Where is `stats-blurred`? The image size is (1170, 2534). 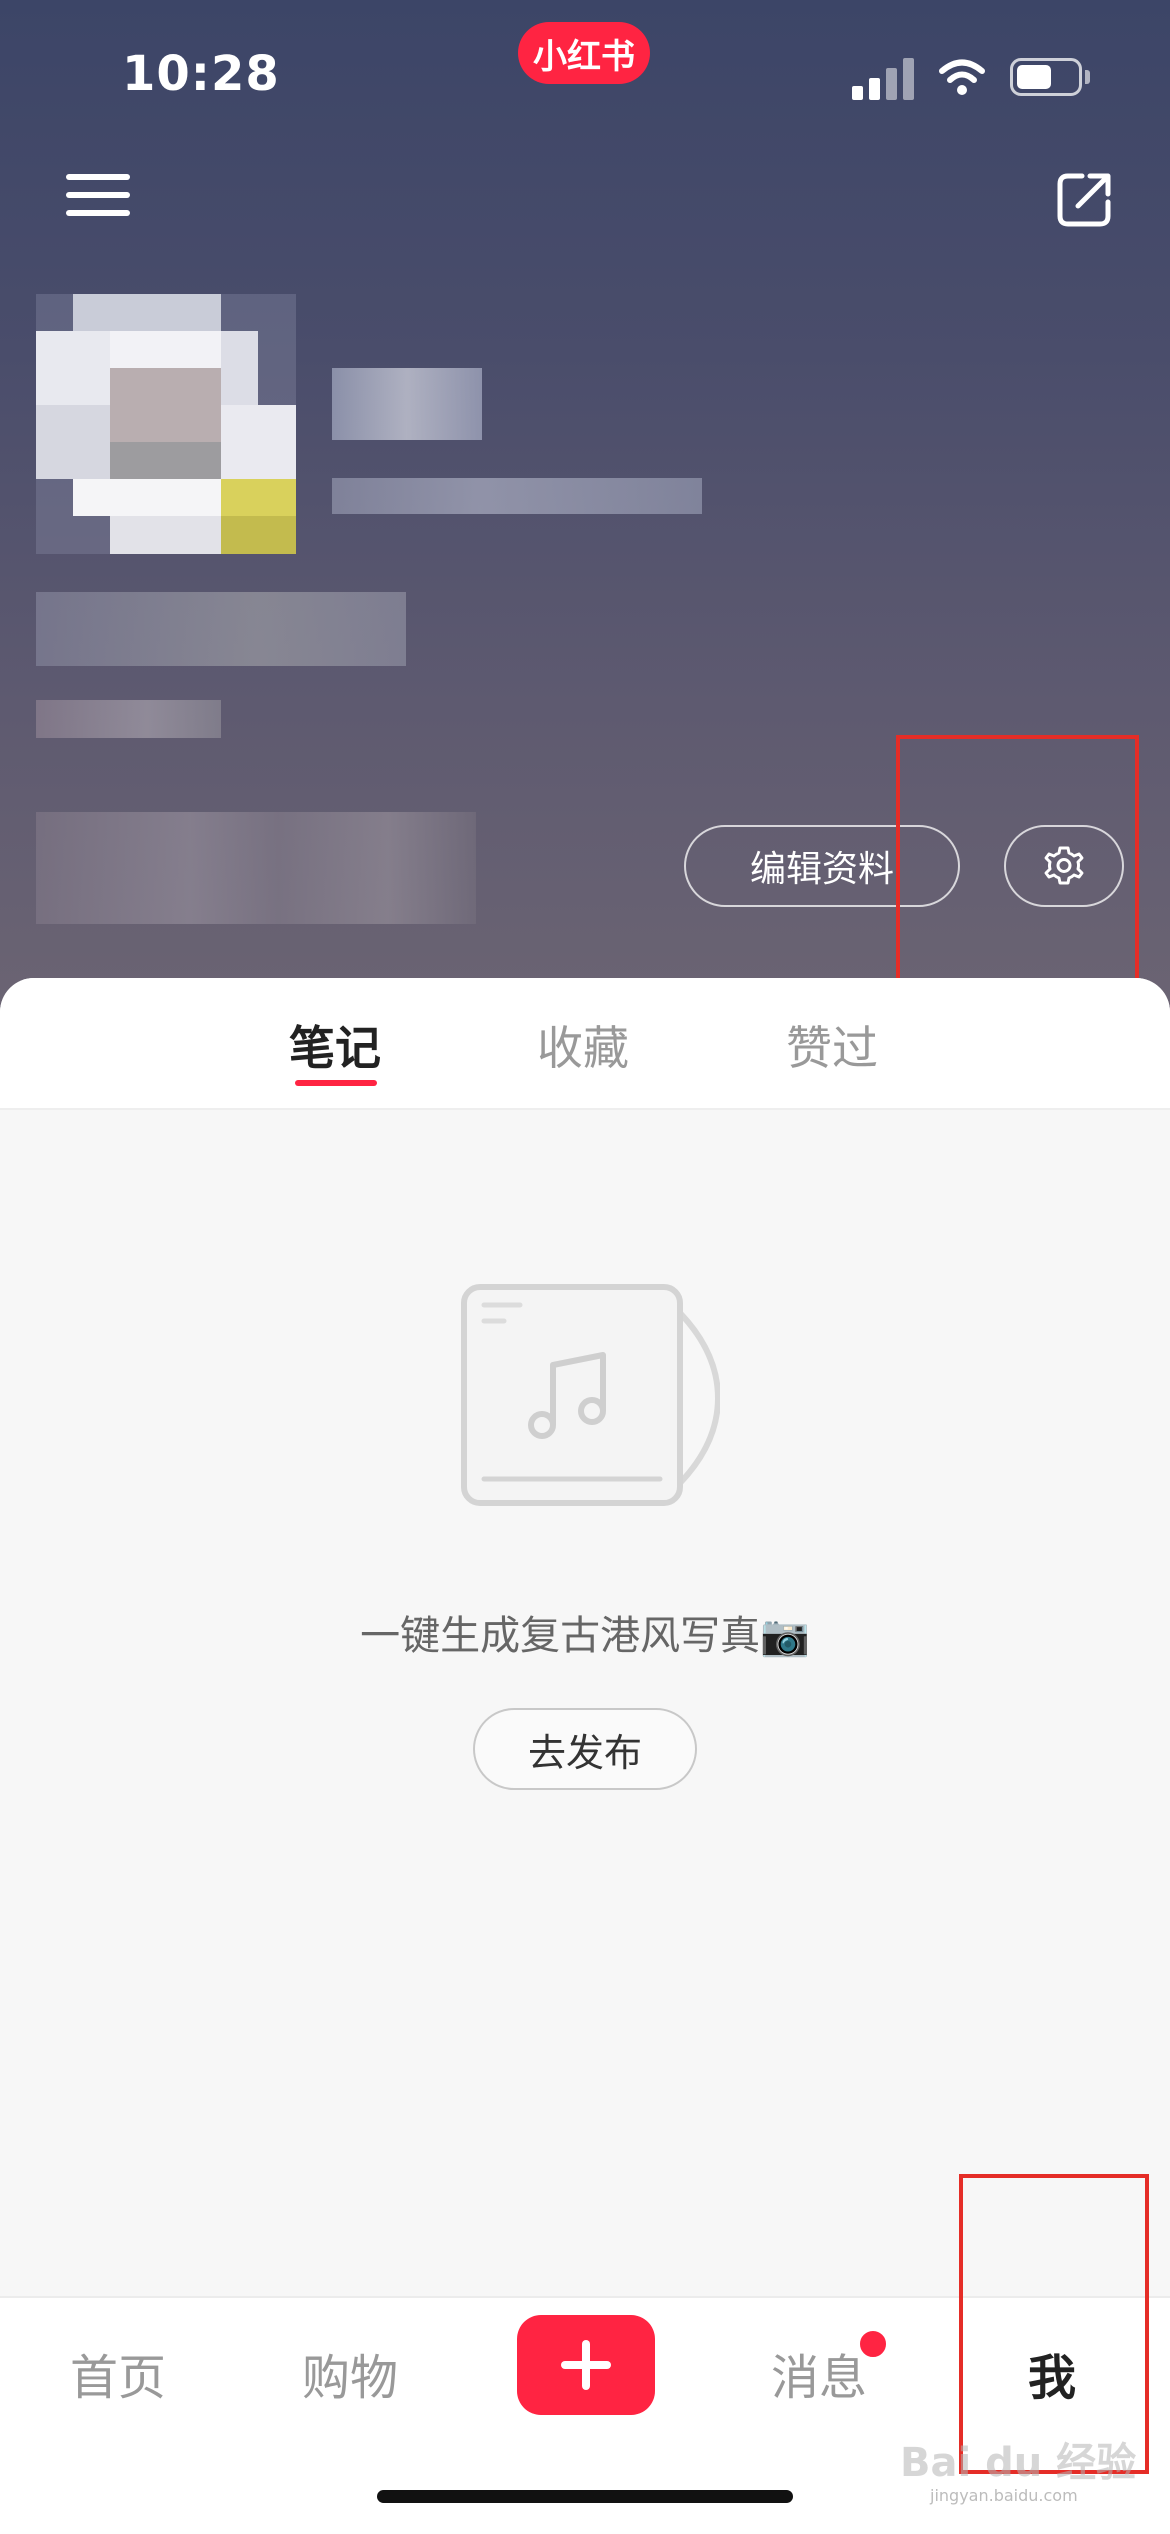 stats-blurred is located at coordinates (256, 868).